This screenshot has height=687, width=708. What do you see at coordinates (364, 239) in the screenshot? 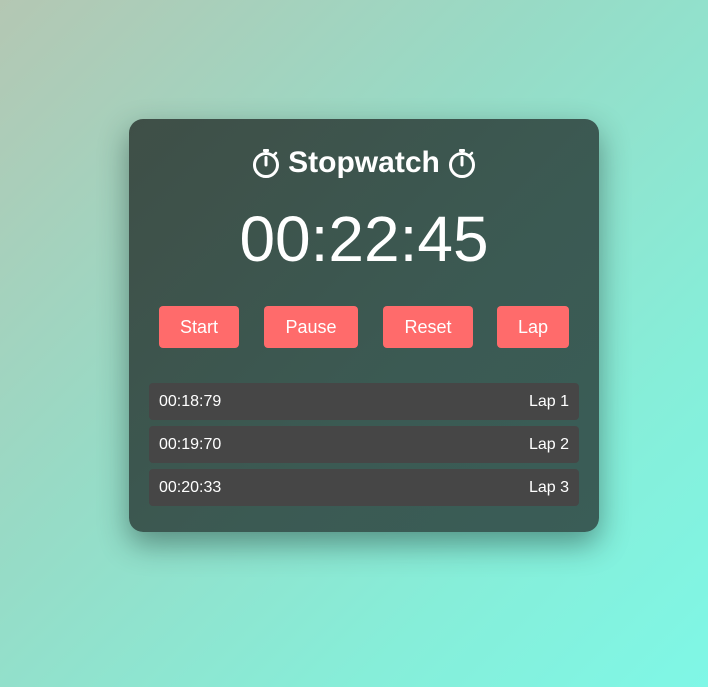
I see `time-display: 00:22:45` at bounding box center [364, 239].